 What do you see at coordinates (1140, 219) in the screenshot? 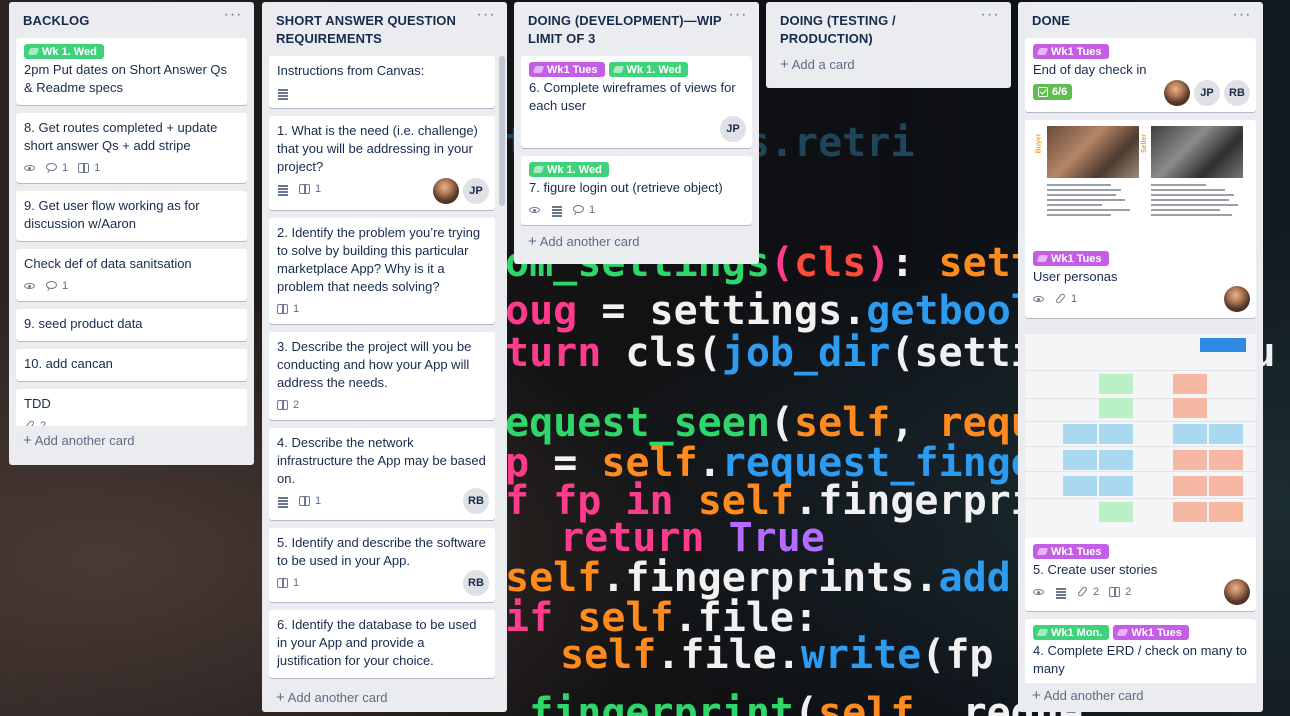
I see `card: Buyer Seller Wk1 Tues User personas 1` at bounding box center [1140, 219].